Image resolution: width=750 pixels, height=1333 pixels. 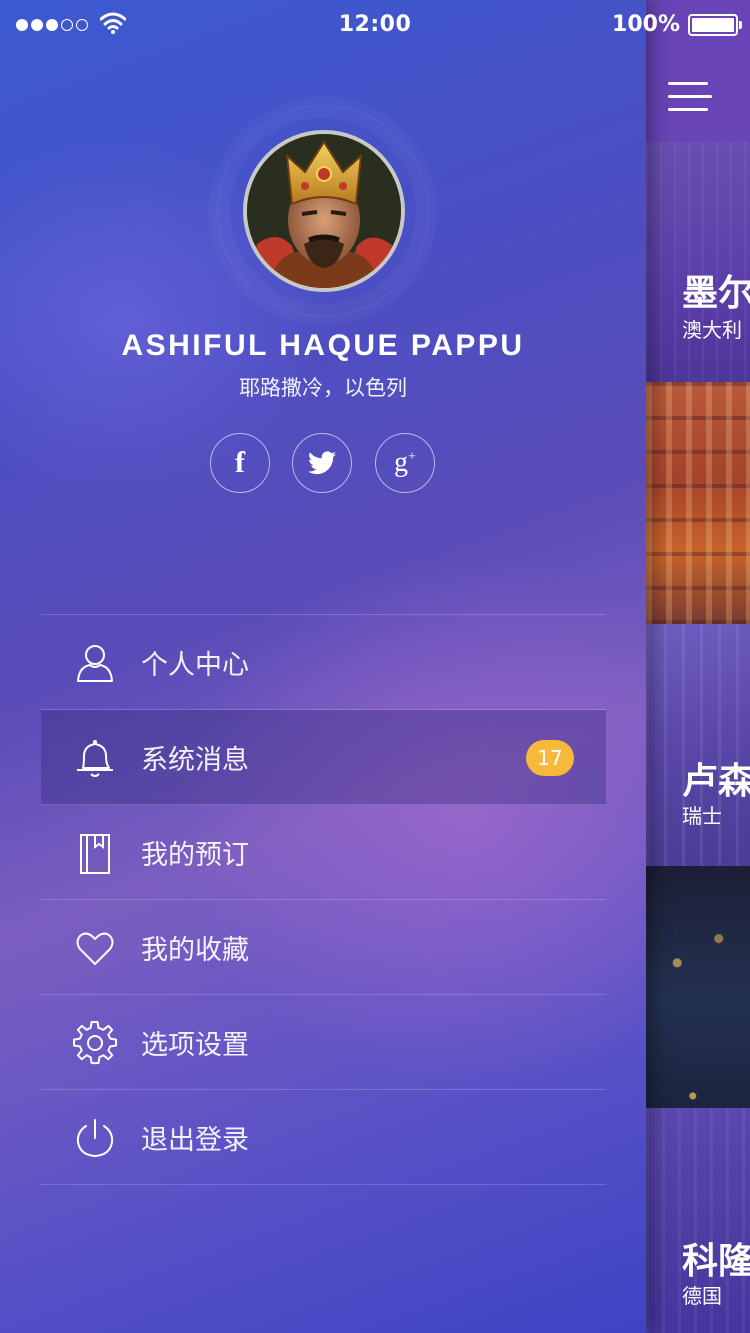 I want to click on menu-item-label: 我的收藏, so click(x=195, y=950).